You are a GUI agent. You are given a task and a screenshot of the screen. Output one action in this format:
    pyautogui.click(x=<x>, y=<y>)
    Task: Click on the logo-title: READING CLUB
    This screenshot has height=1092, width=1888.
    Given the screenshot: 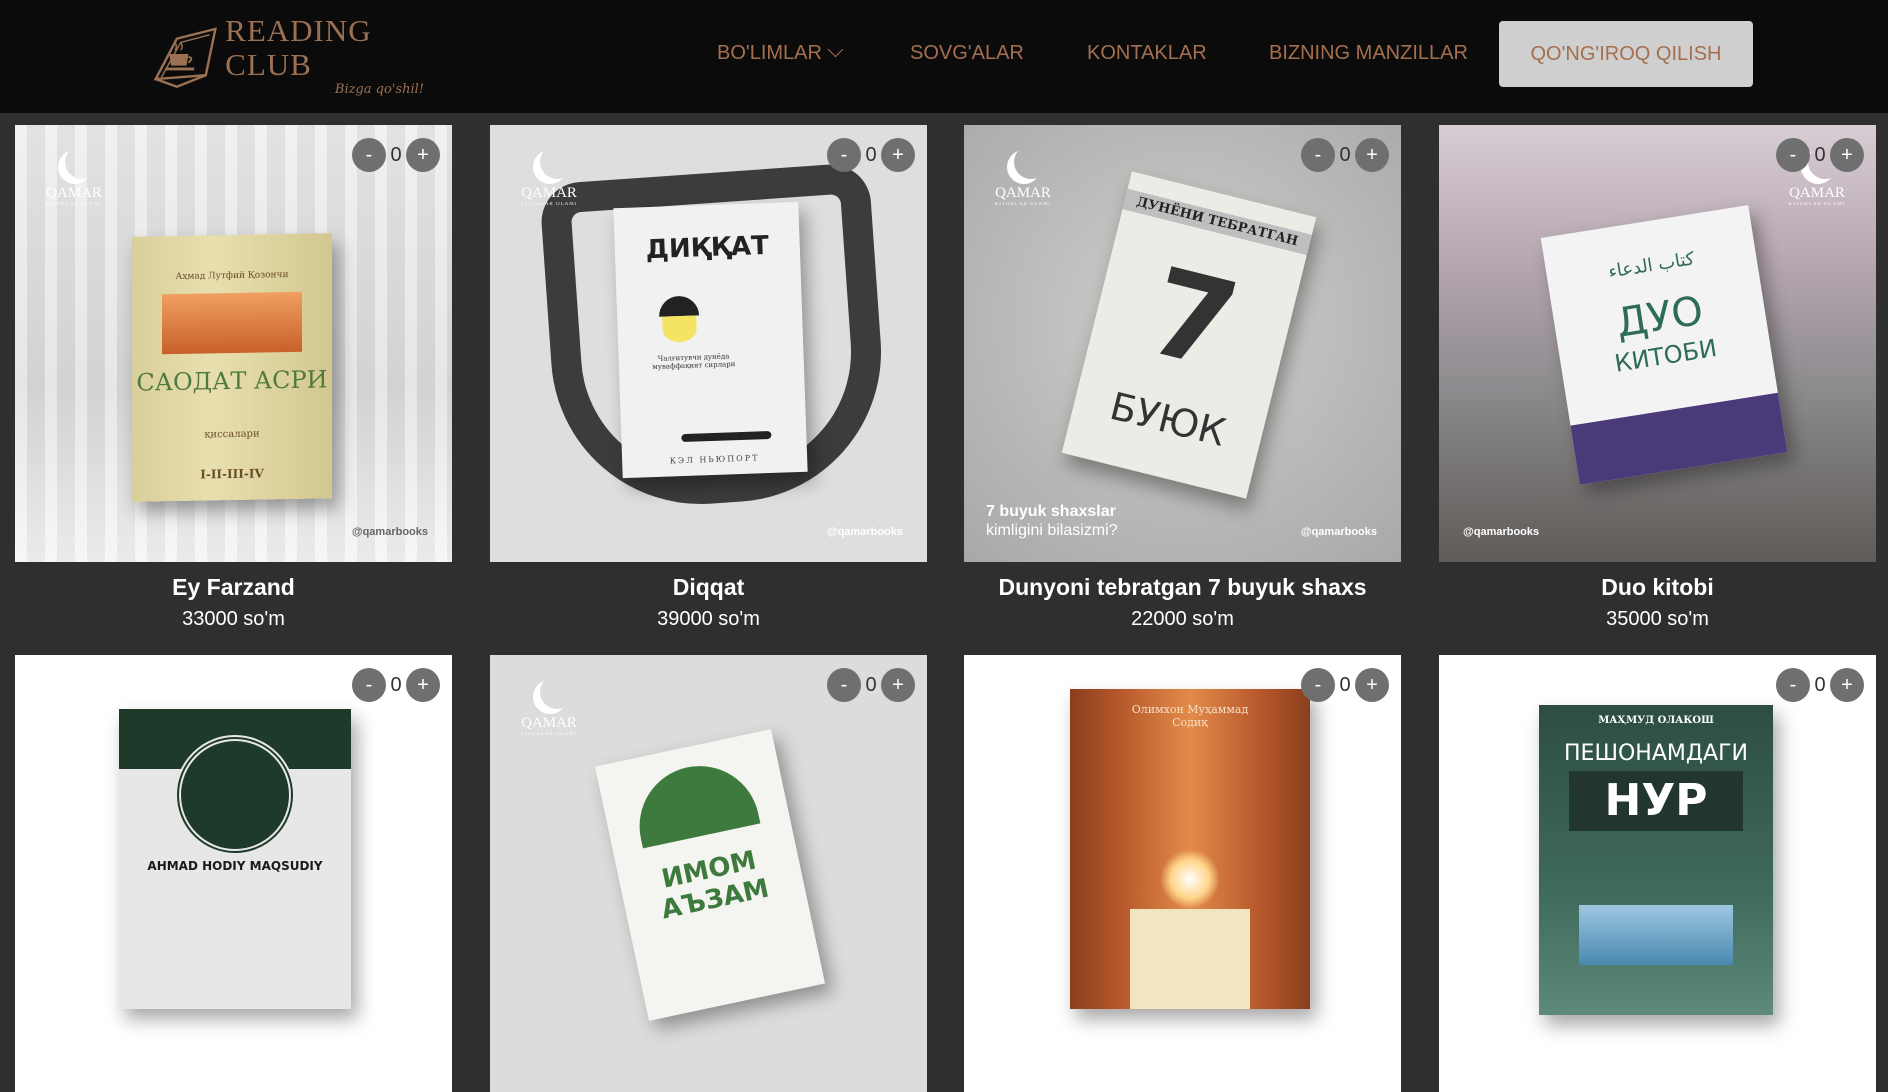 What is the action you would take?
    pyautogui.click(x=298, y=47)
    